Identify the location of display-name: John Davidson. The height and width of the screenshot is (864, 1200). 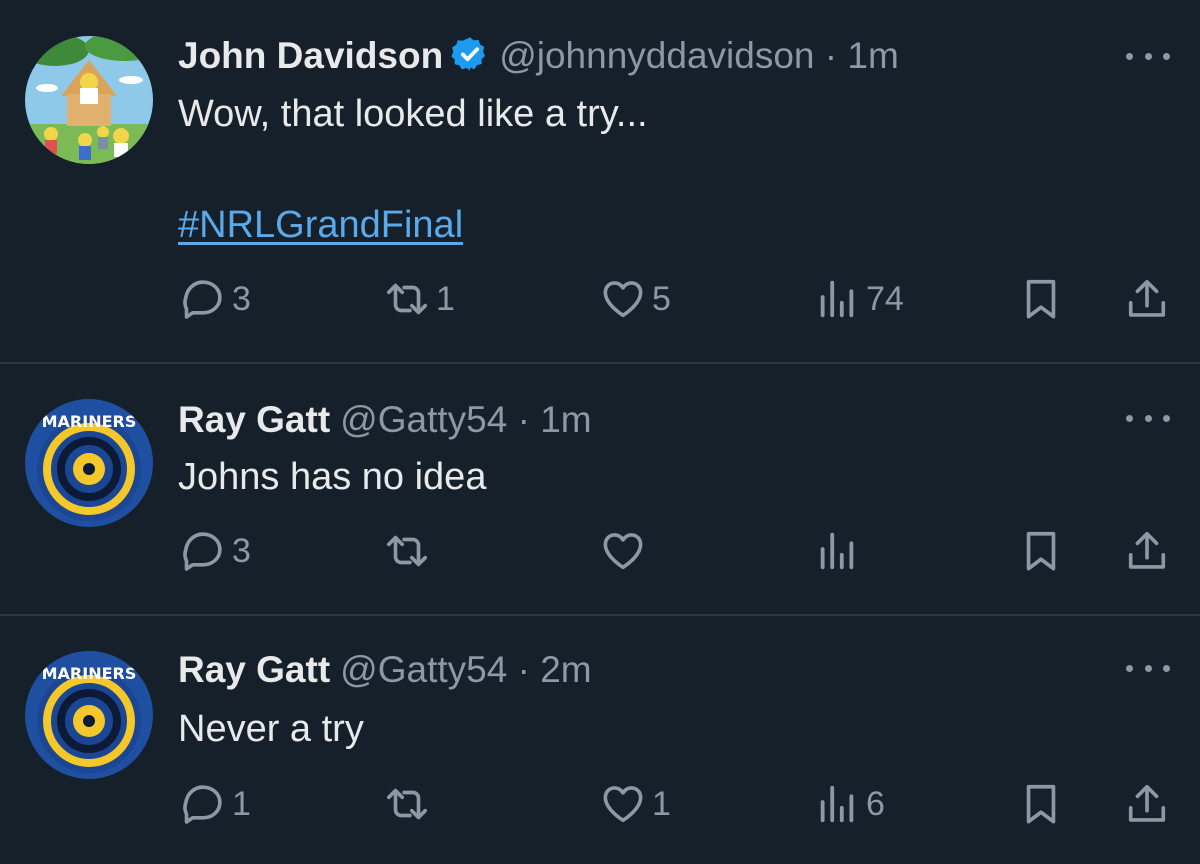
(310, 55).